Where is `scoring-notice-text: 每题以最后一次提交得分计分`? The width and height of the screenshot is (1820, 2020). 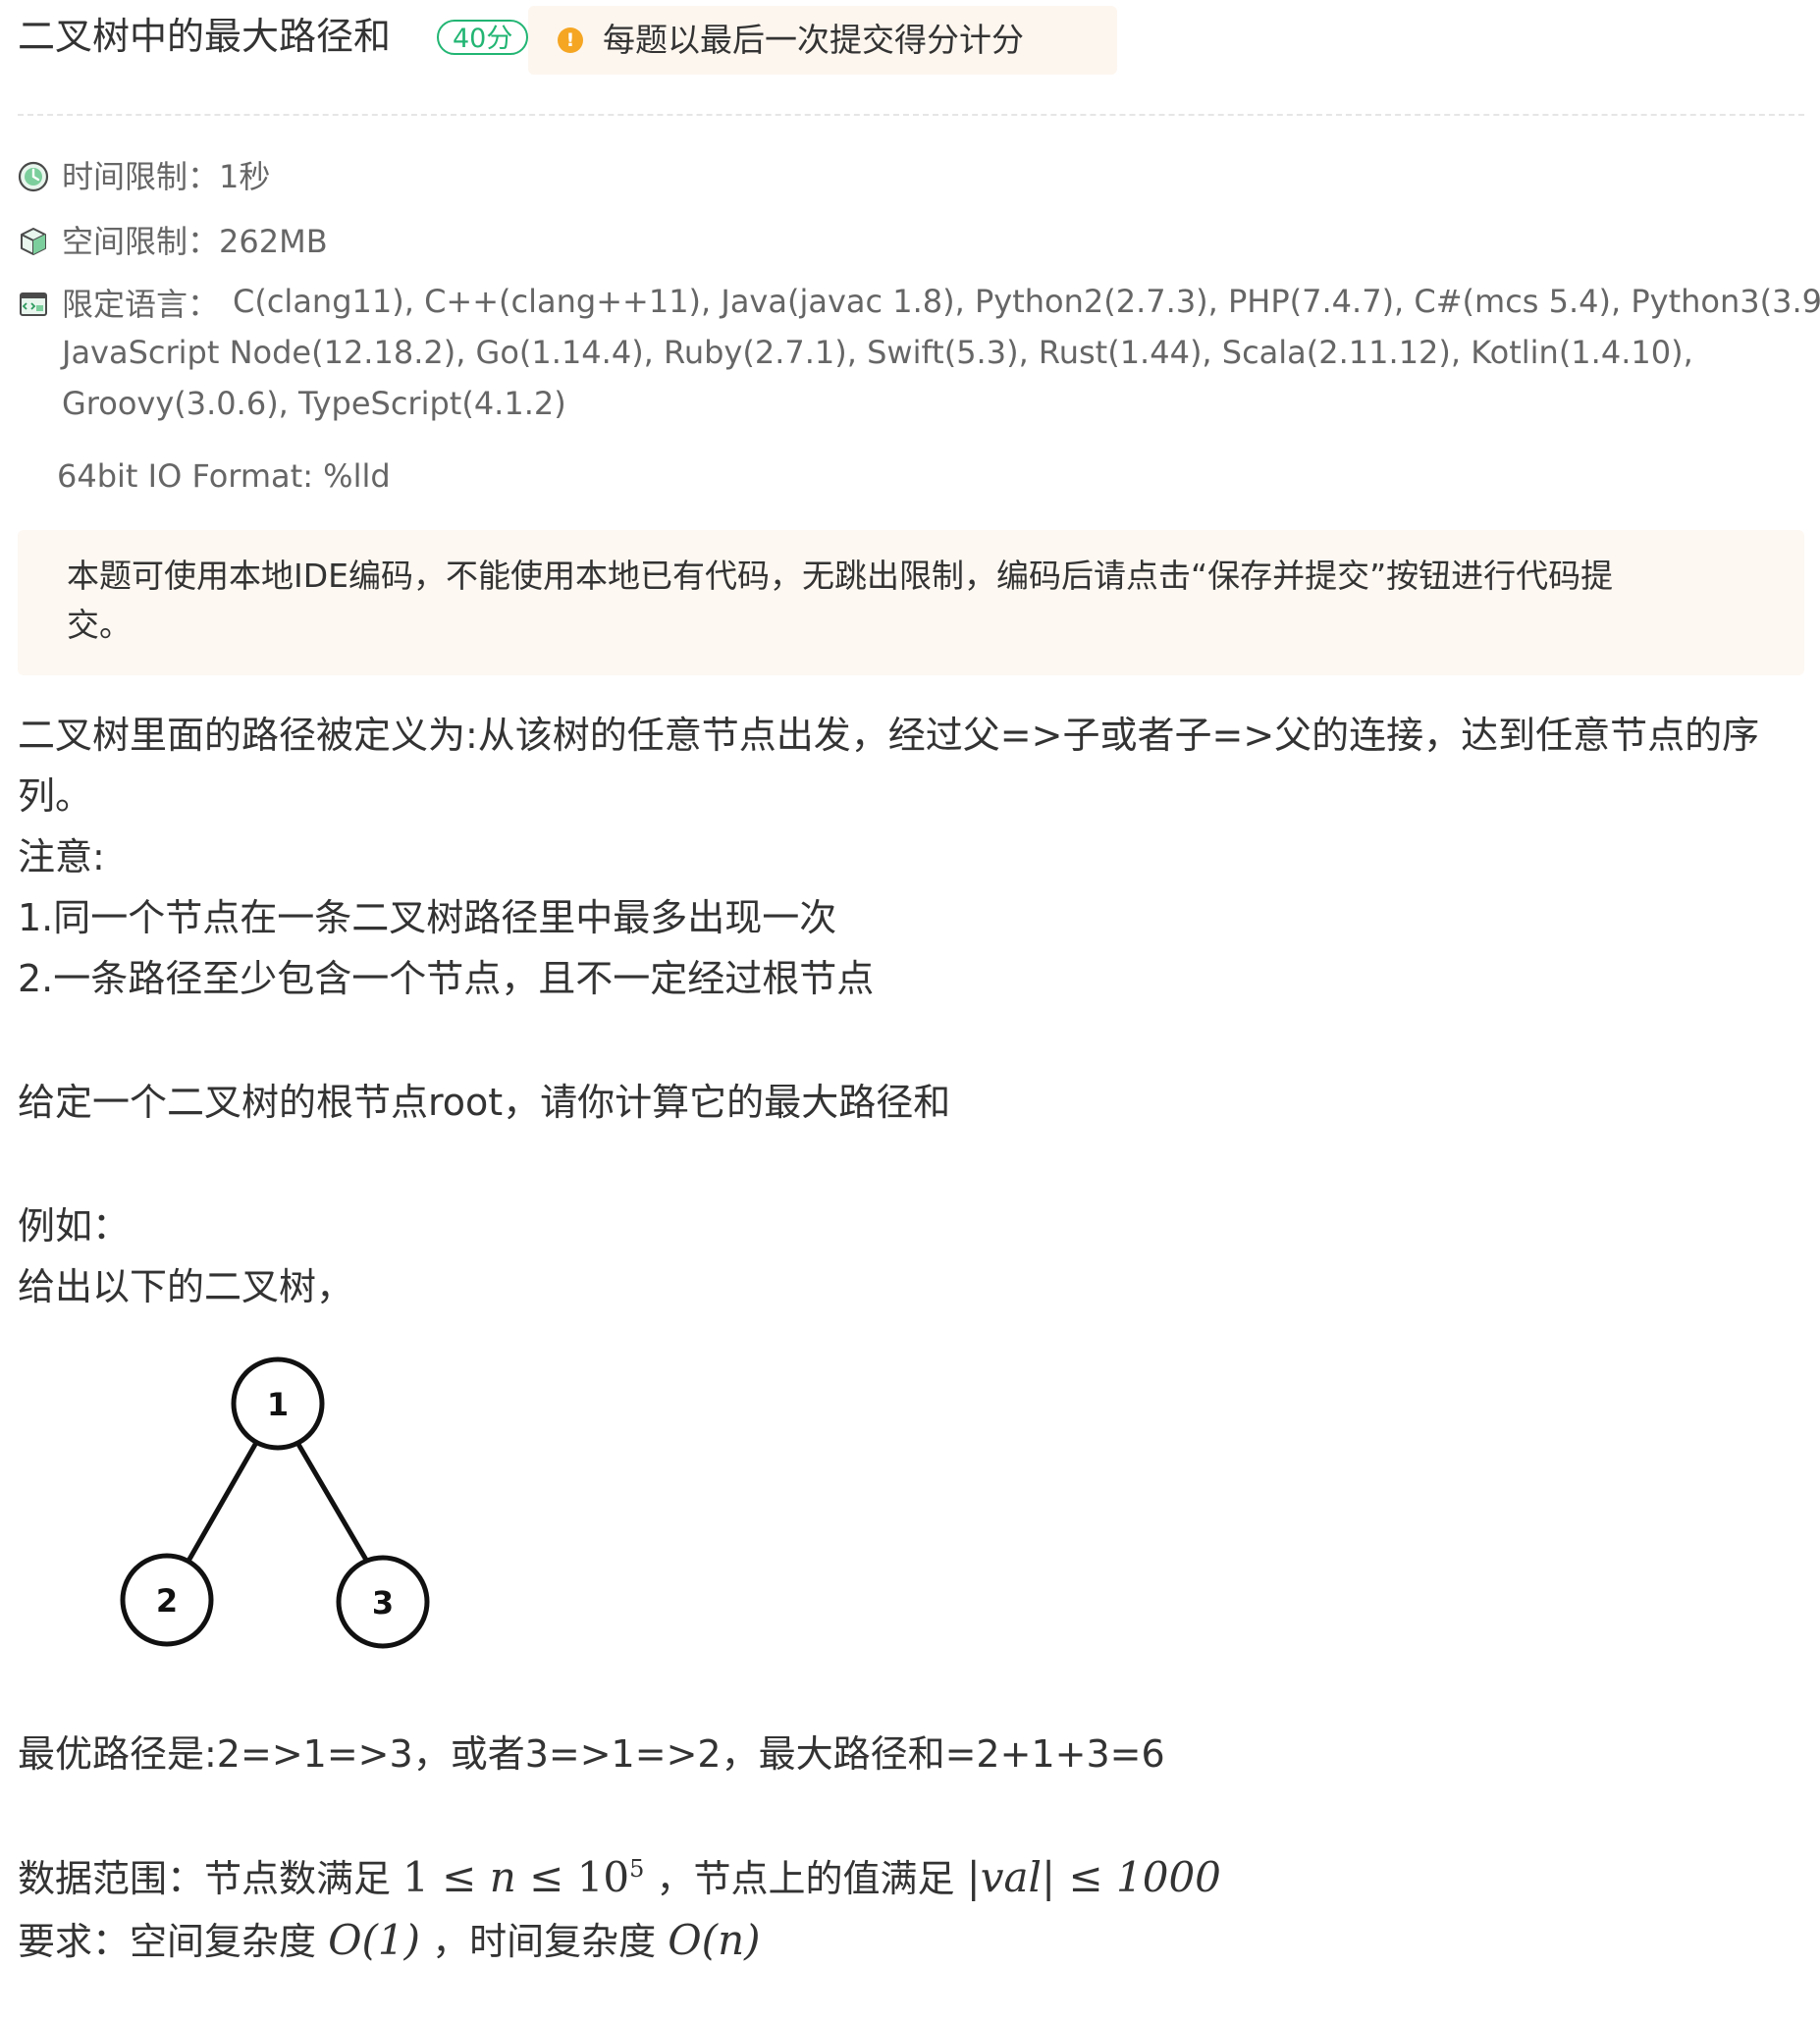 scoring-notice-text: 每题以最后一次提交得分计分 is located at coordinates (813, 40).